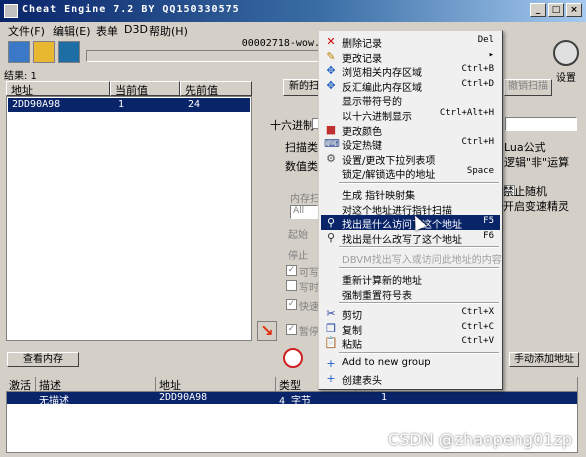 The height and width of the screenshot is (457, 586). I want to click on pause-checkbox: ✓, so click(291, 329).